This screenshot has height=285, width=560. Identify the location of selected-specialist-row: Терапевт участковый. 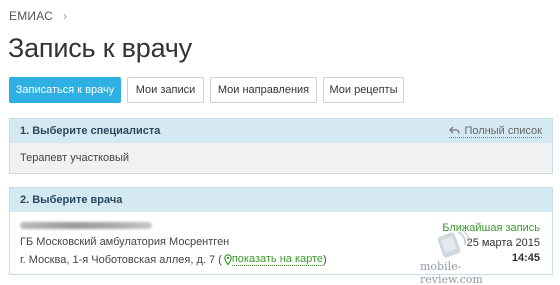
(281, 158).